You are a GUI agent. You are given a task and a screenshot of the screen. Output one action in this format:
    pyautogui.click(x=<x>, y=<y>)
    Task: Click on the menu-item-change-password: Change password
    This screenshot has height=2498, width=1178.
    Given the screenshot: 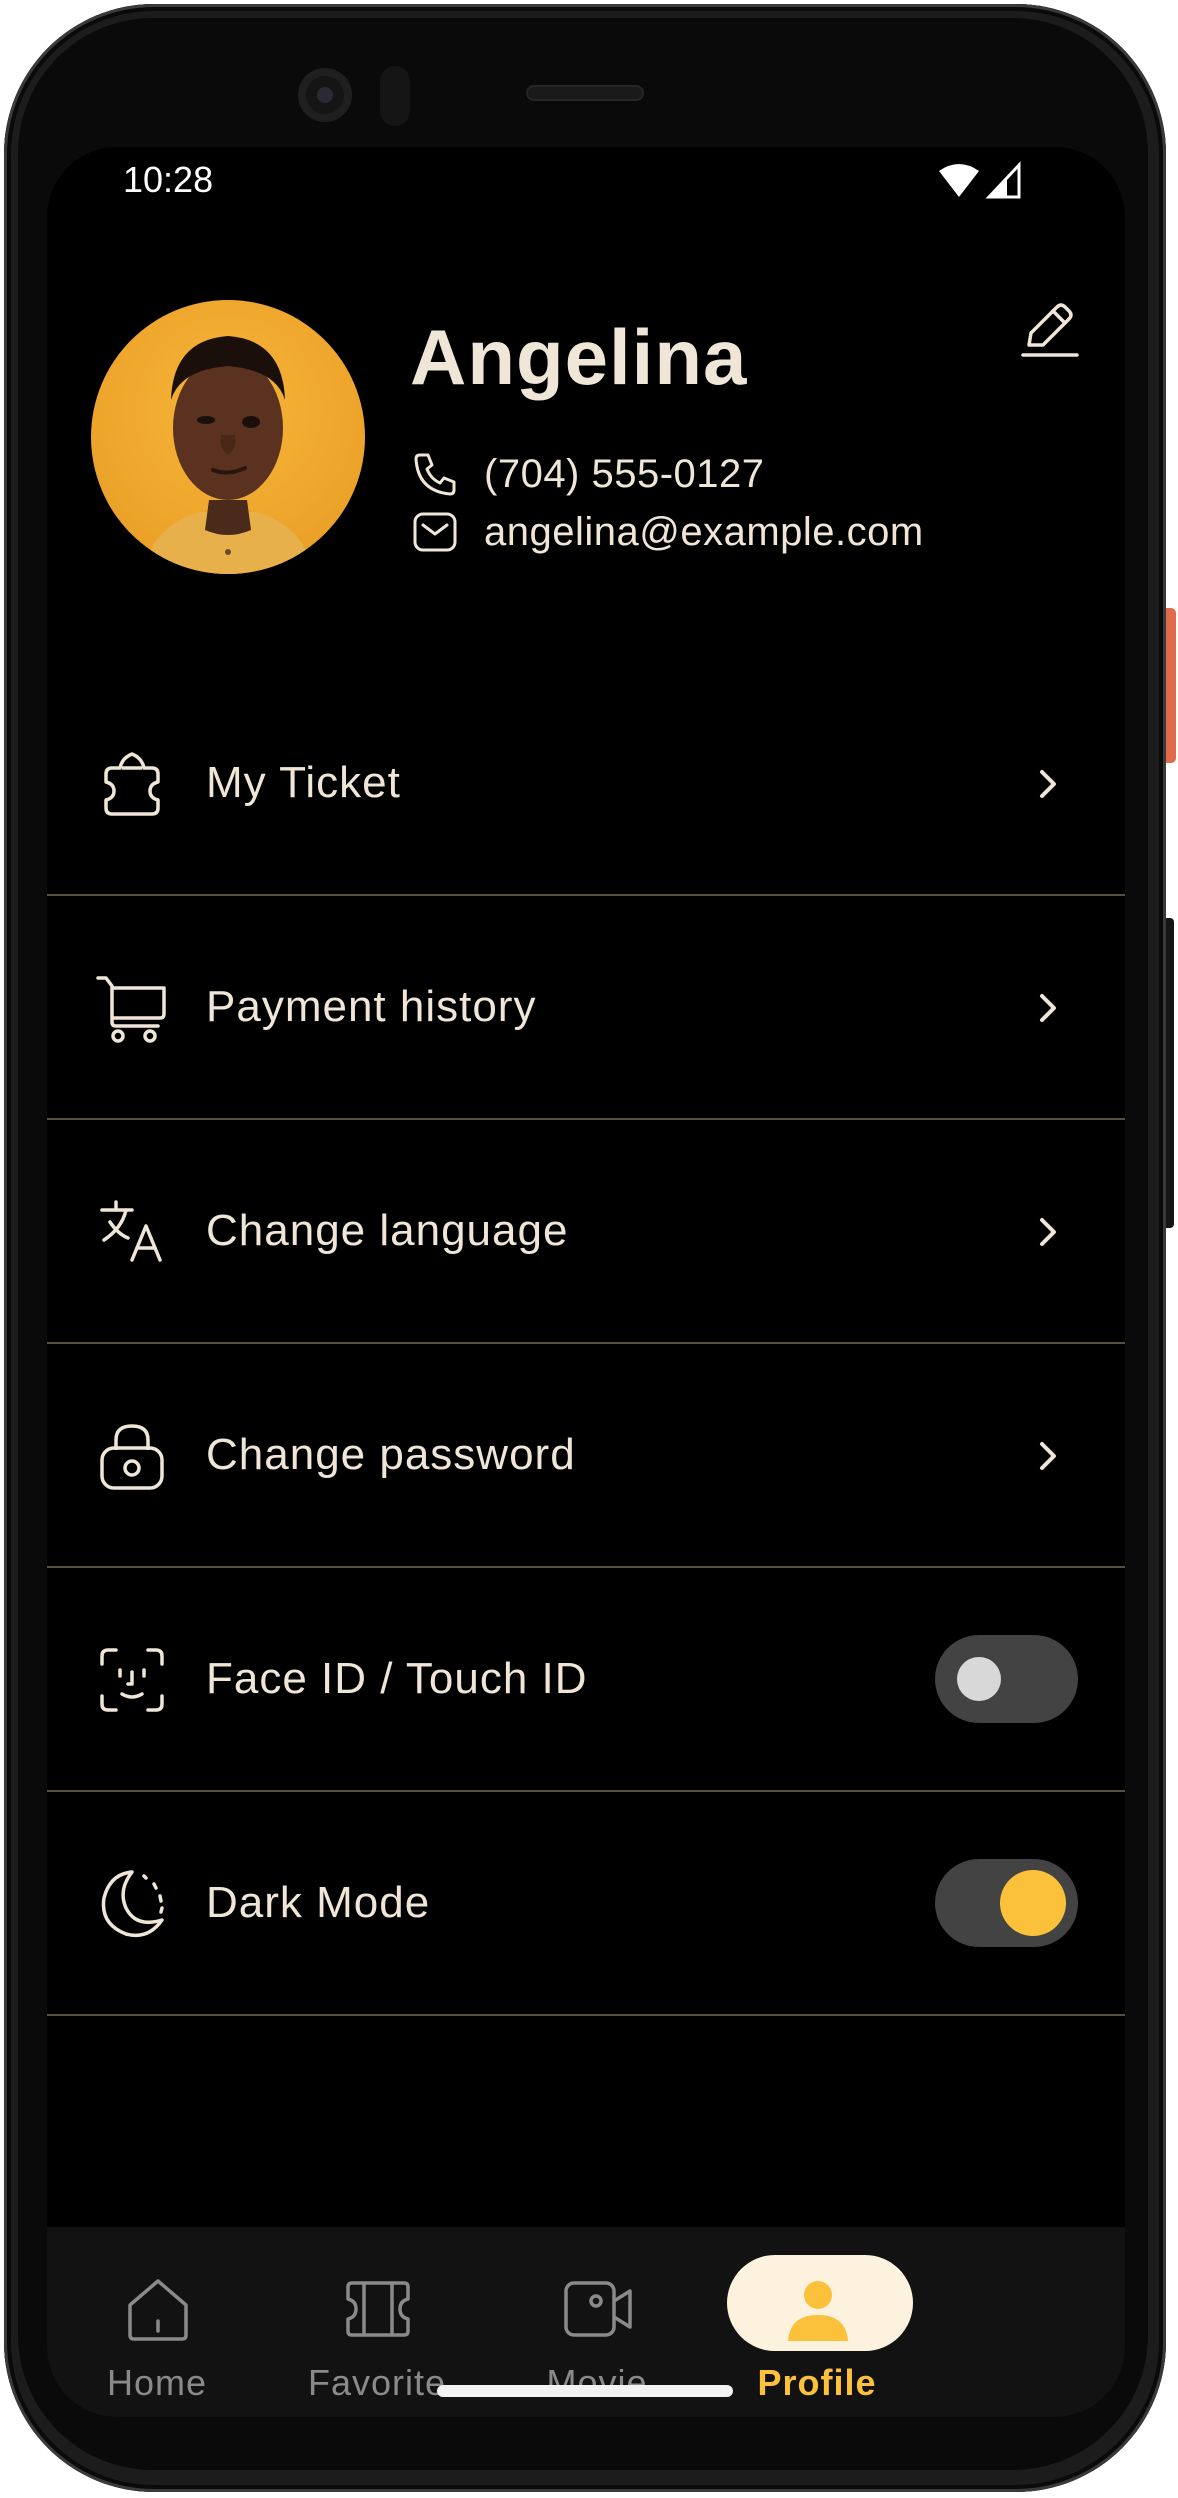 What is the action you would take?
    pyautogui.click(x=586, y=1456)
    